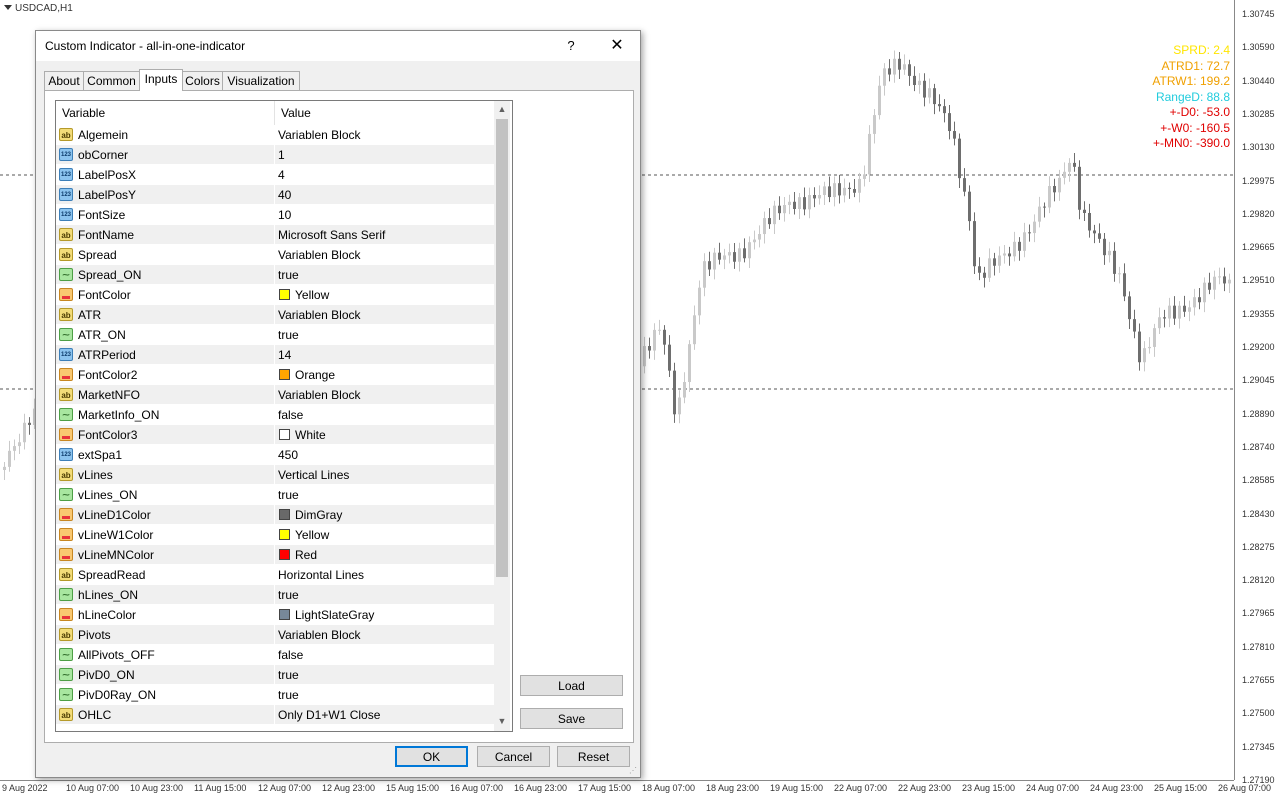 This screenshot has width=1280, height=801. What do you see at coordinates (502, 348) in the screenshot?
I see `scroll-thumb` at bounding box center [502, 348].